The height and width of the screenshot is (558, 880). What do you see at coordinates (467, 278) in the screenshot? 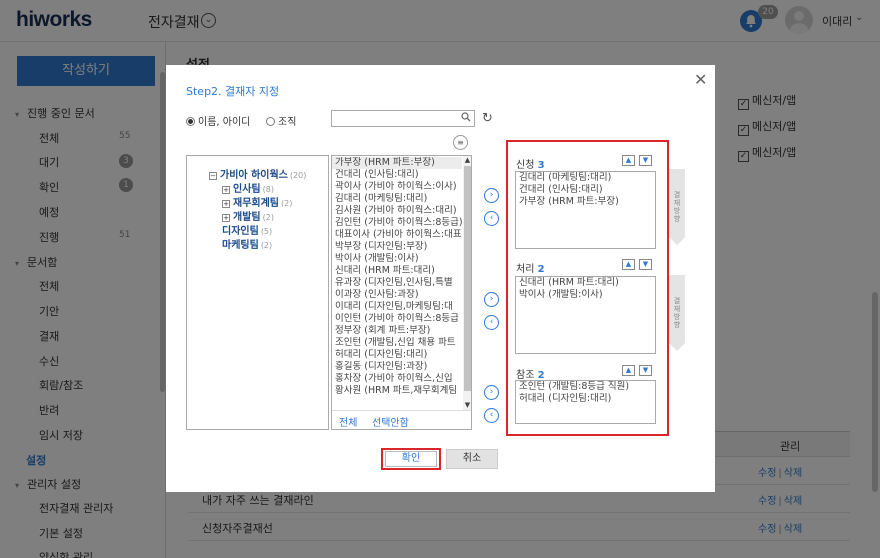
I see `scroll-thumb` at bounding box center [467, 278].